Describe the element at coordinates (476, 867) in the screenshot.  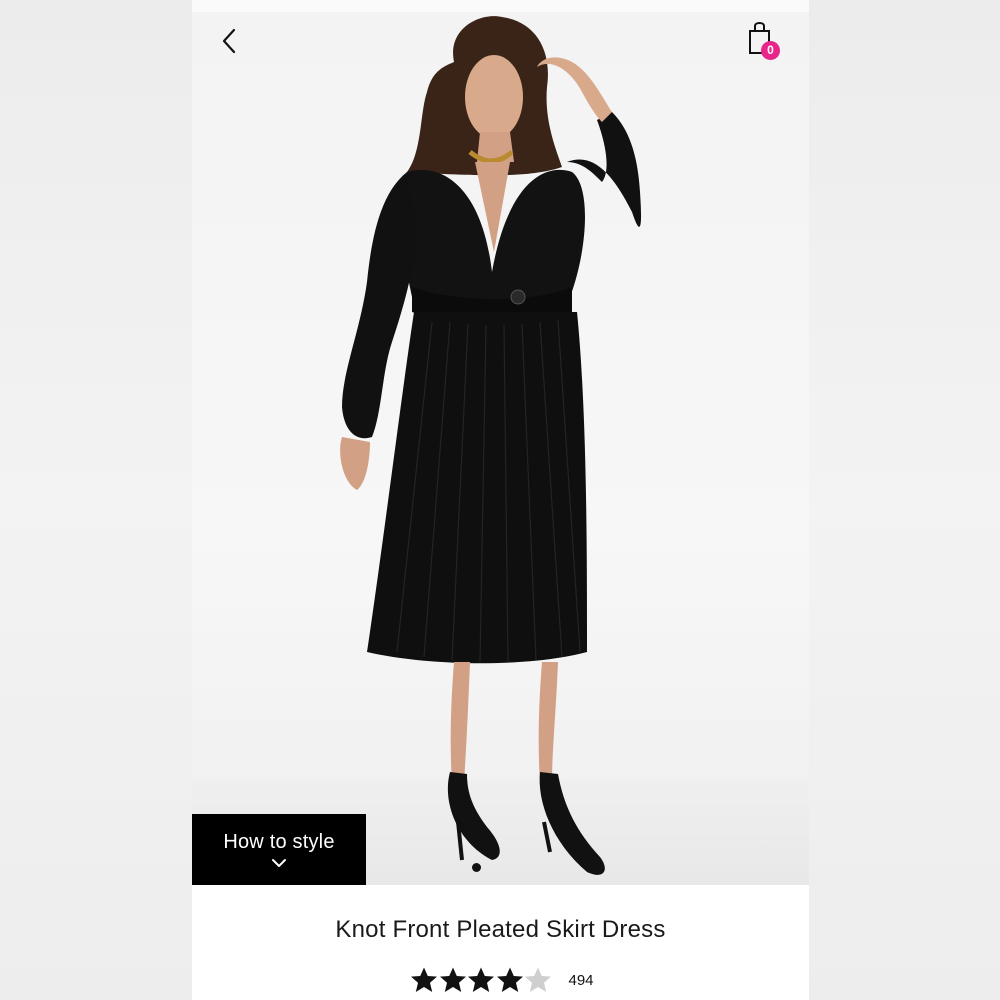
I see `carousel-indicator-dot` at that location.